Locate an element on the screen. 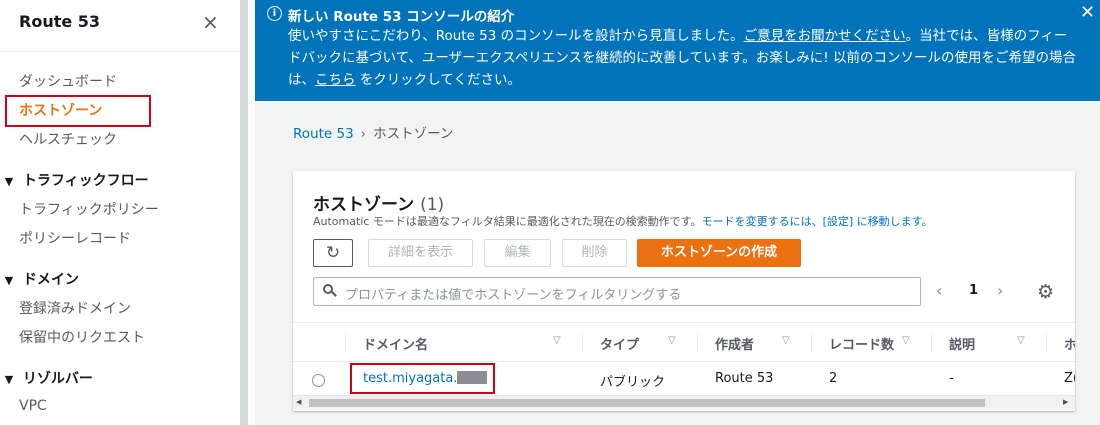  refresh-icon: ↻ is located at coordinates (333, 253).